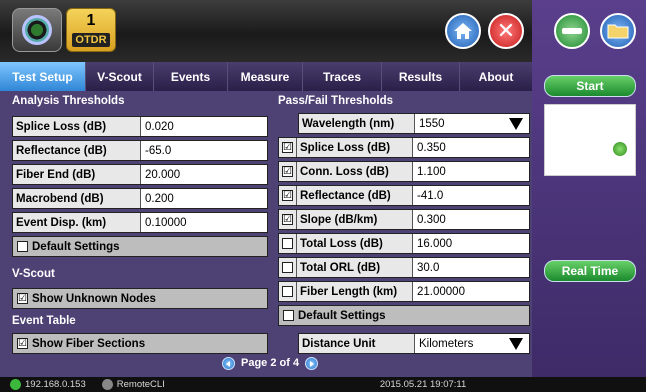  I want to click on pf-reflectance-row: ☑ Reflectance (dB) -41.0, so click(404, 195).